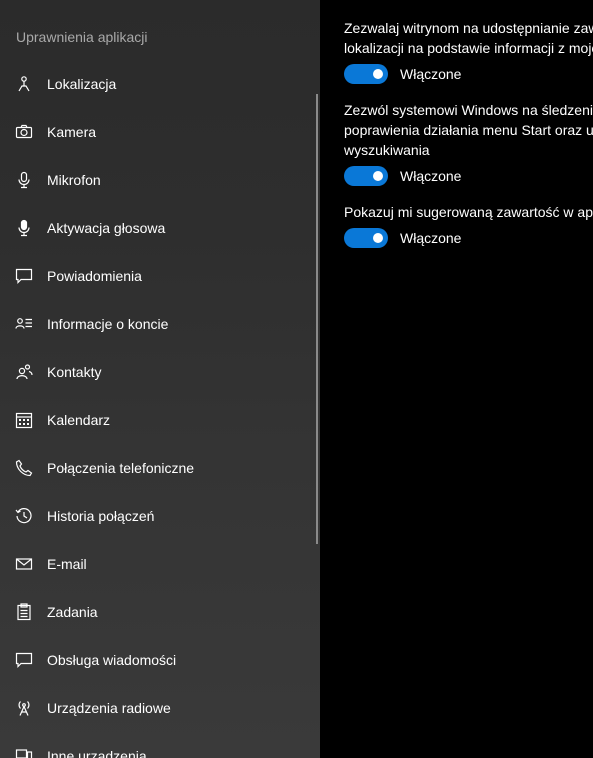 Image resolution: width=593 pixels, height=758 pixels. What do you see at coordinates (158, 612) in the screenshot?
I see `sidebar-item-tasks: Zadania` at bounding box center [158, 612].